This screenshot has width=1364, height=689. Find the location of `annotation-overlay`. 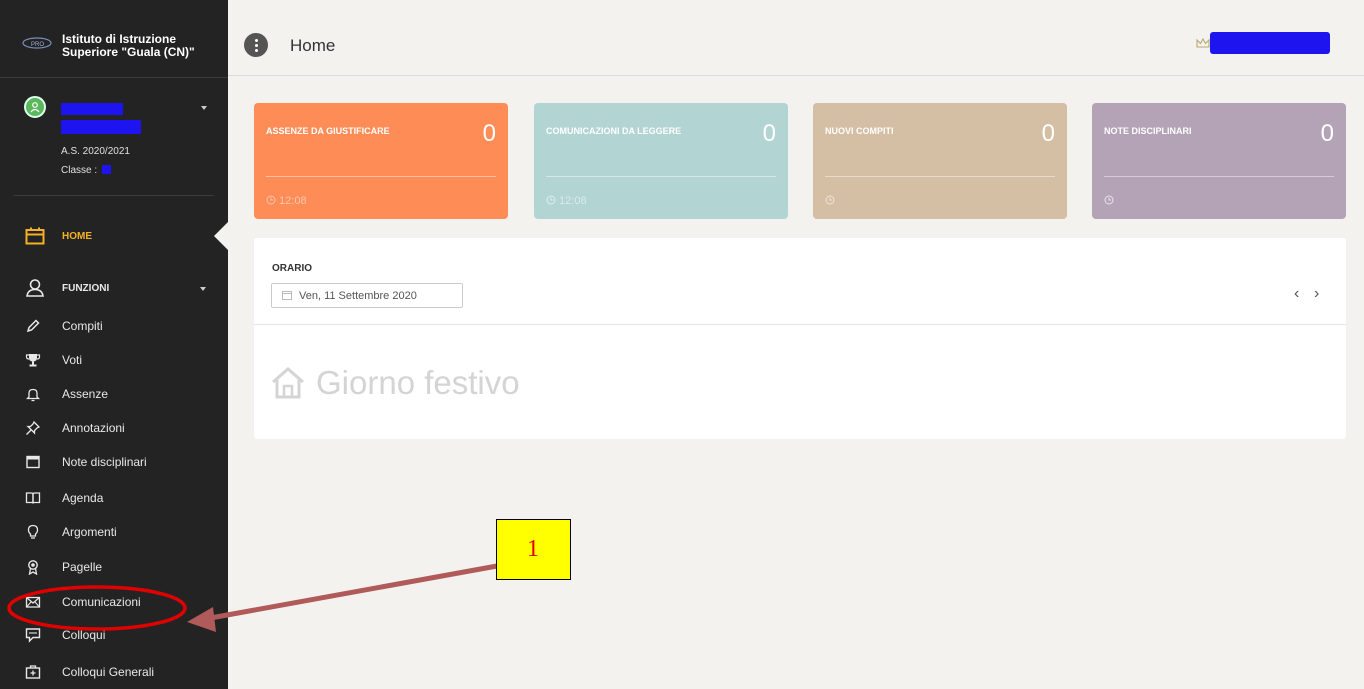

annotation-overlay is located at coordinates (252, 597).